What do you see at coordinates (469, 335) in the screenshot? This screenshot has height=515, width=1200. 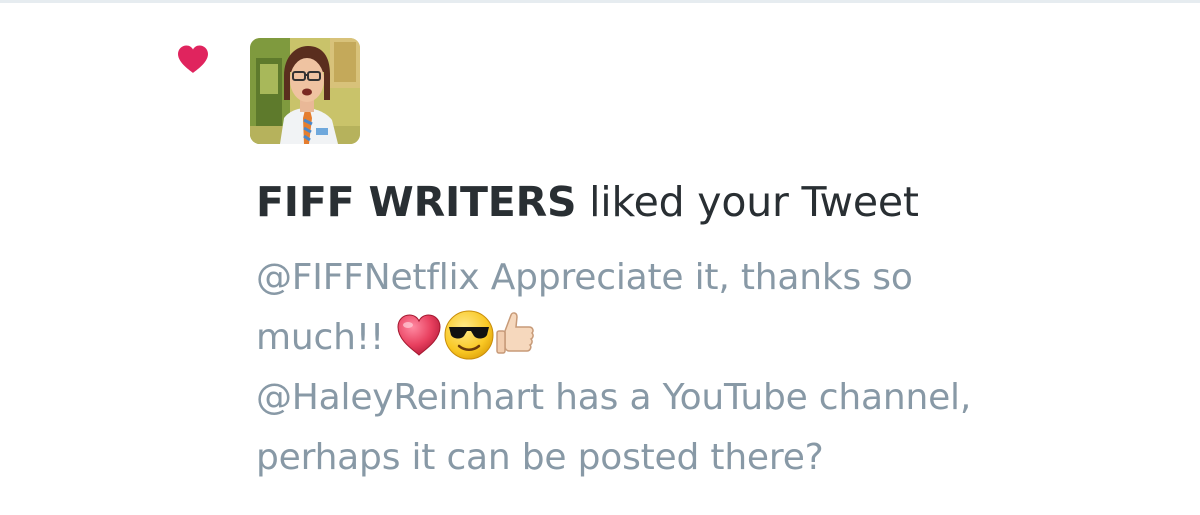 I see `smiling-face-with-sunglasses-icon` at bounding box center [469, 335].